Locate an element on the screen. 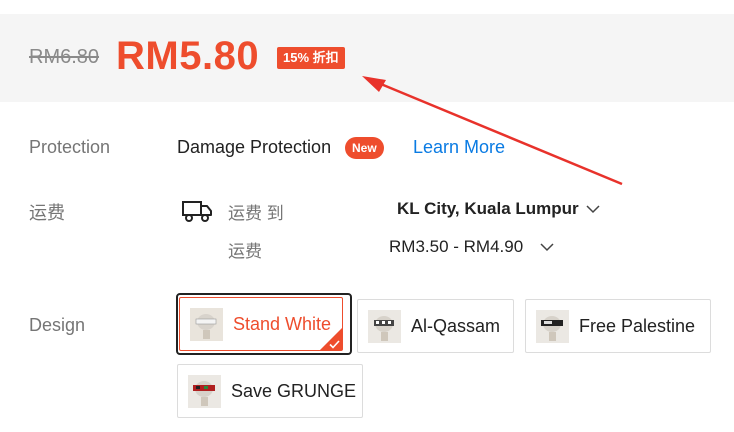 The width and height of the screenshot is (734, 432). shipping-label: 运费 is located at coordinates (47, 213).